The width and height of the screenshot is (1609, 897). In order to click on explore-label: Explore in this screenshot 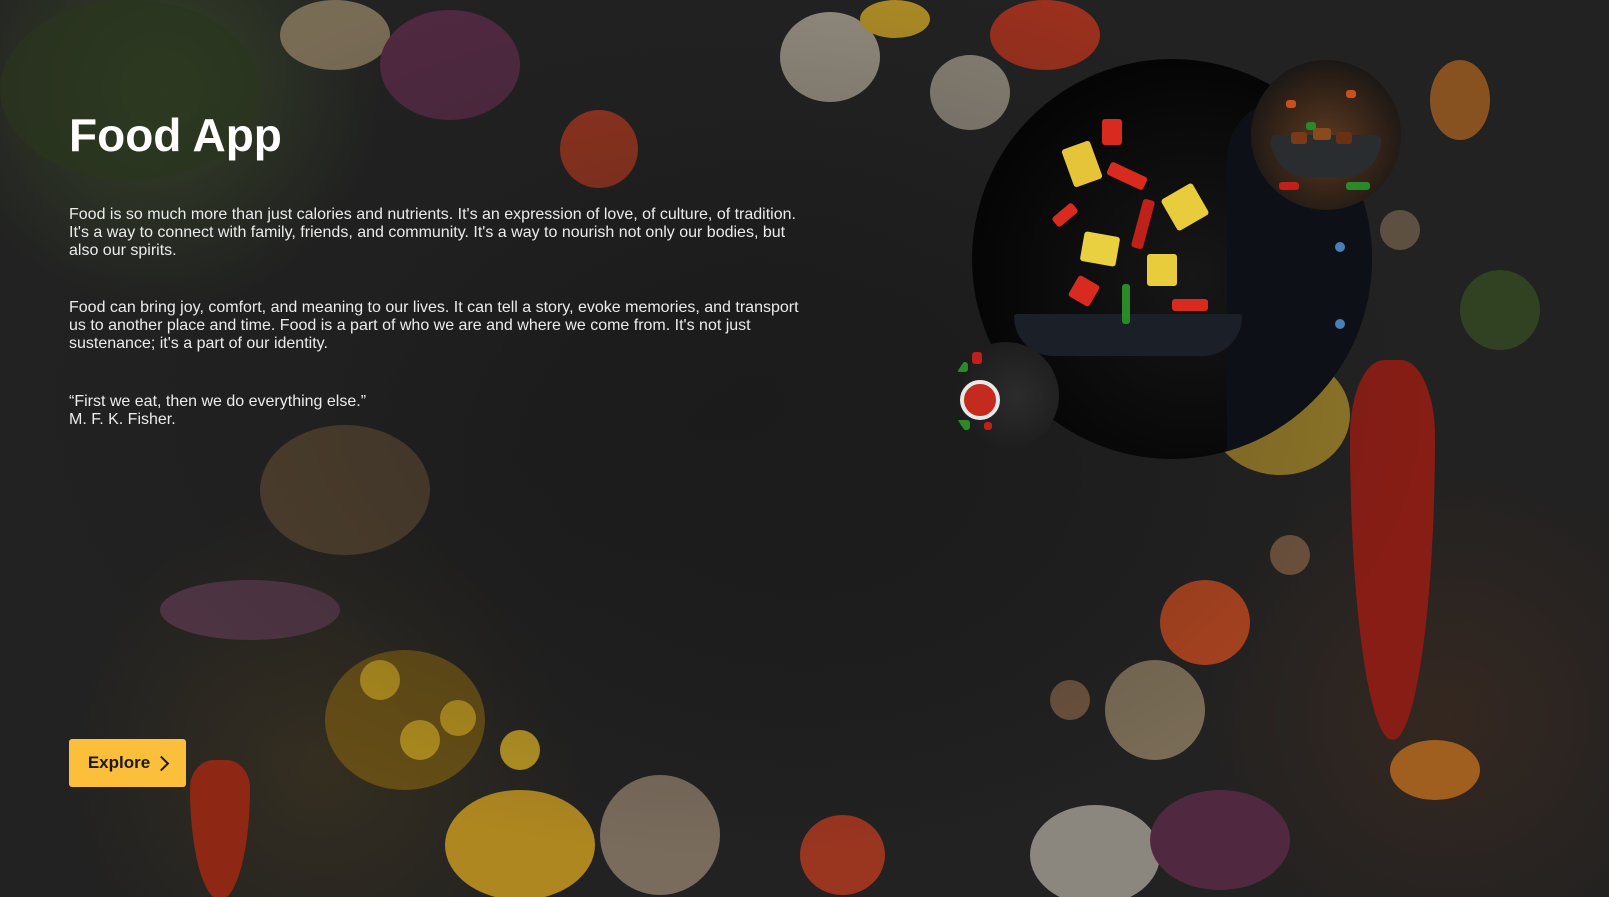, I will do `click(119, 762)`.